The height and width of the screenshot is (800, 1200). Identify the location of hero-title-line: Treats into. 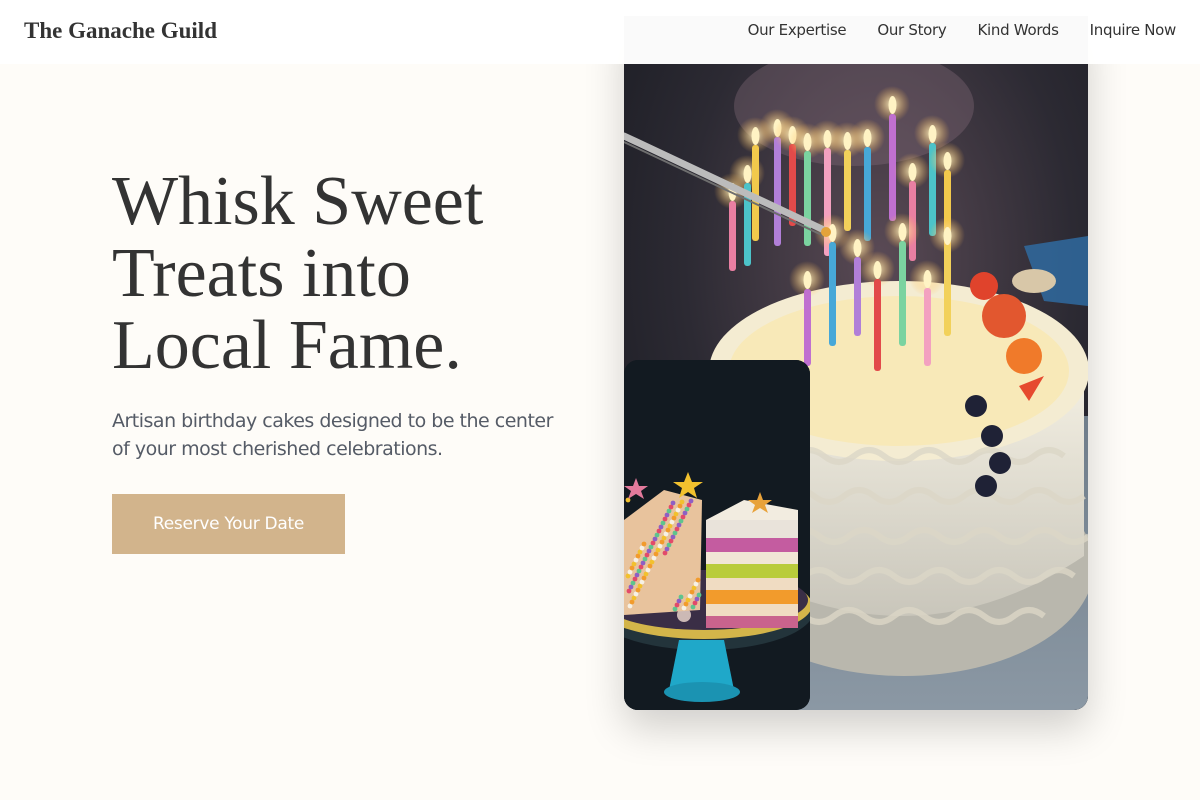
(261, 273).